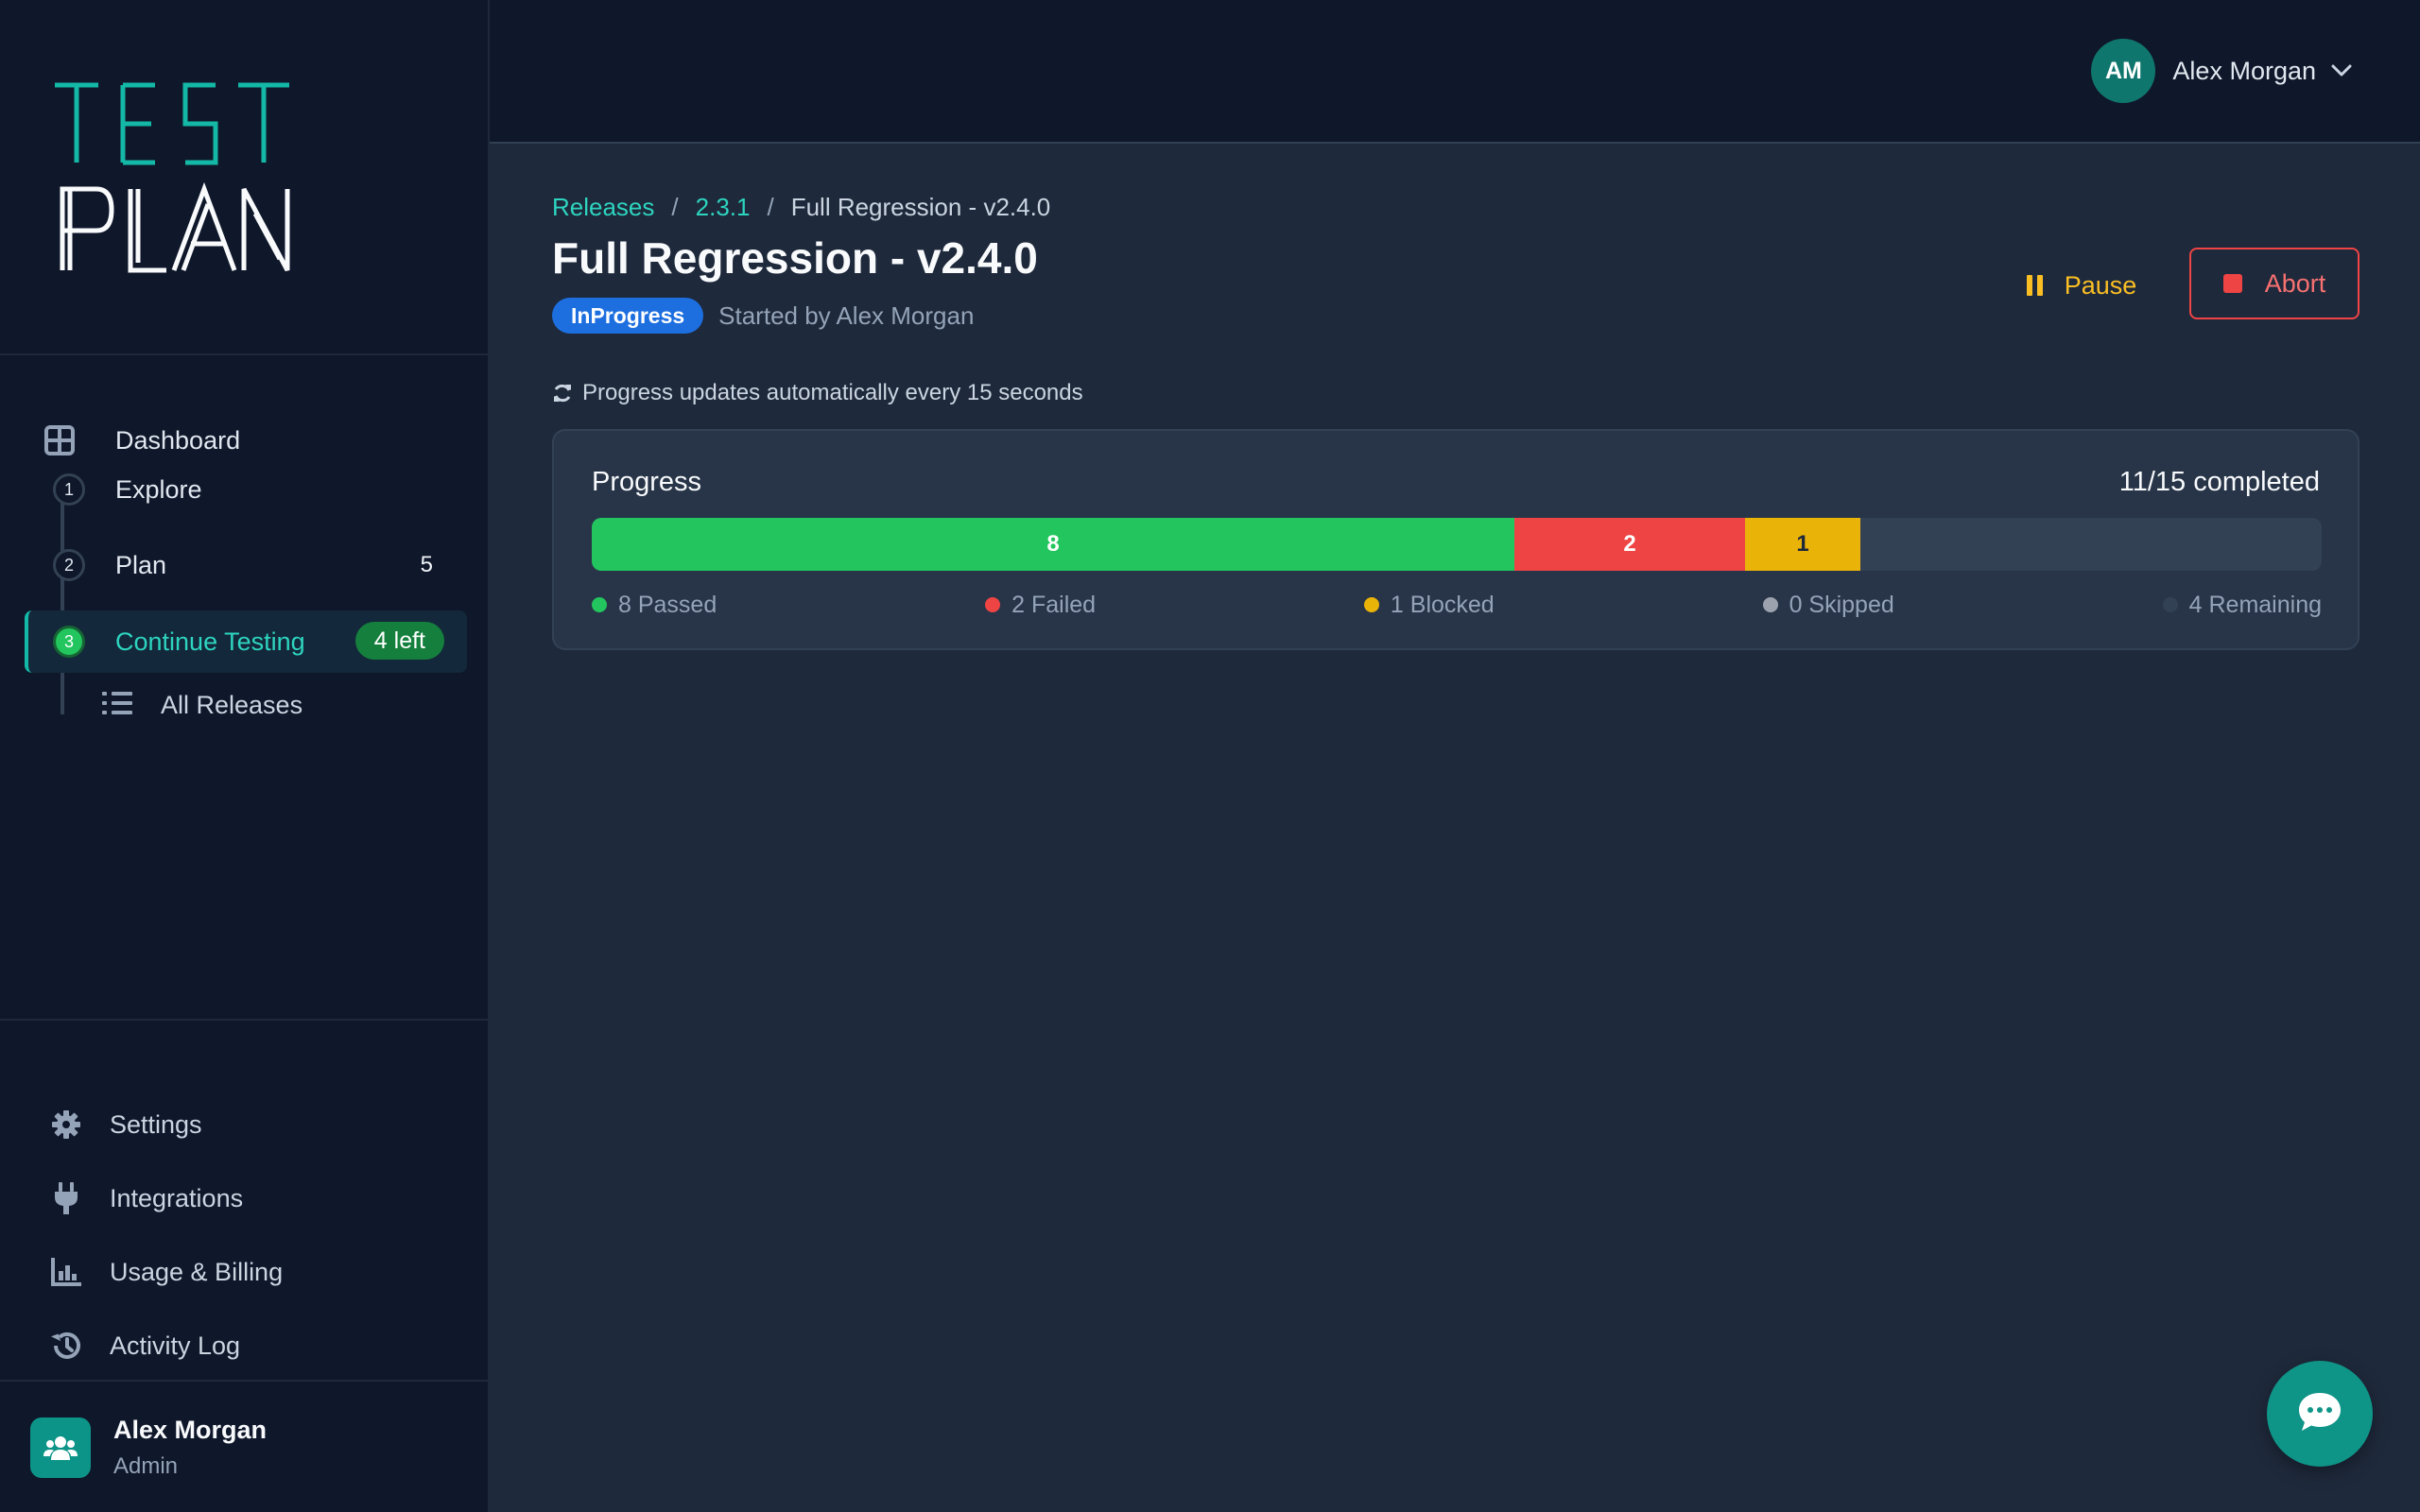  I want to click on sidebar-item-label: Integrations, so click(177, 1197).